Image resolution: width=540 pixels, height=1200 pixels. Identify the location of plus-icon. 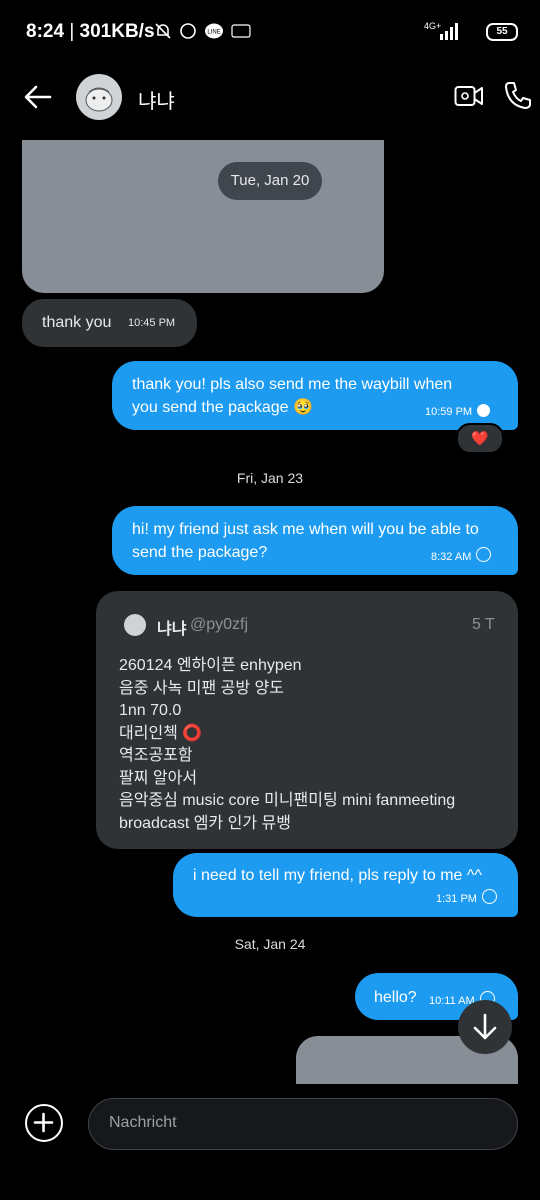
(43, 1122).